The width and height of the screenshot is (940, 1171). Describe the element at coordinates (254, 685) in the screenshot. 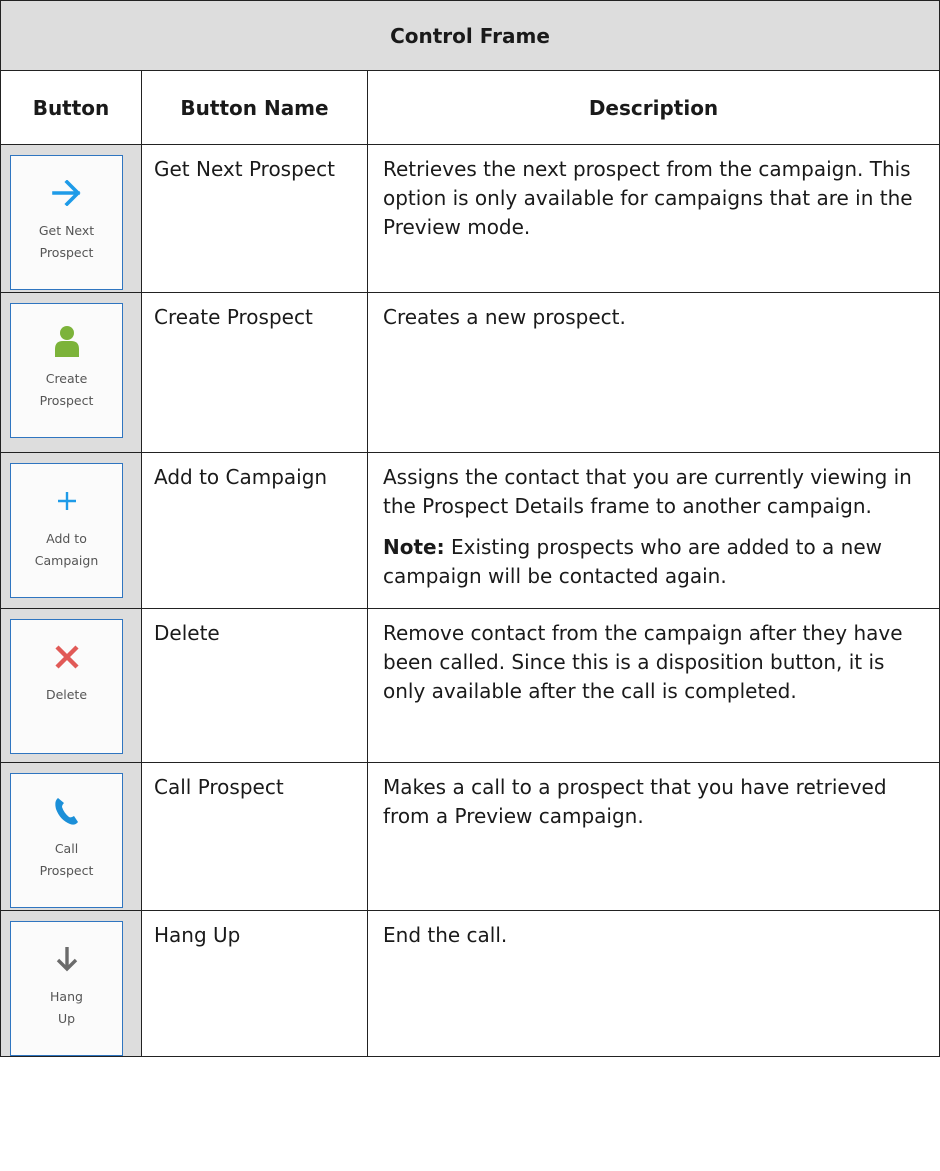

I see `button-name: Delete` at that location.